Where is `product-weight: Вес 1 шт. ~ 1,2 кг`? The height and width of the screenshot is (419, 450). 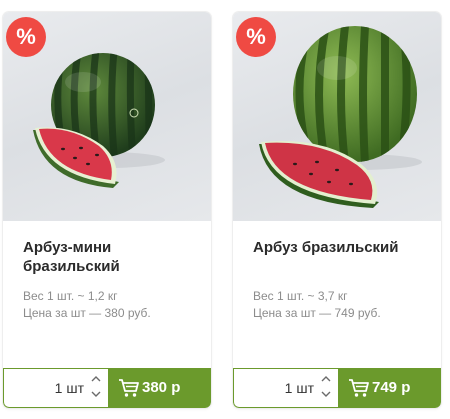
product-weight: Вес 1 шт. ~ 1,2 кг is located at coordinates (70, 296).